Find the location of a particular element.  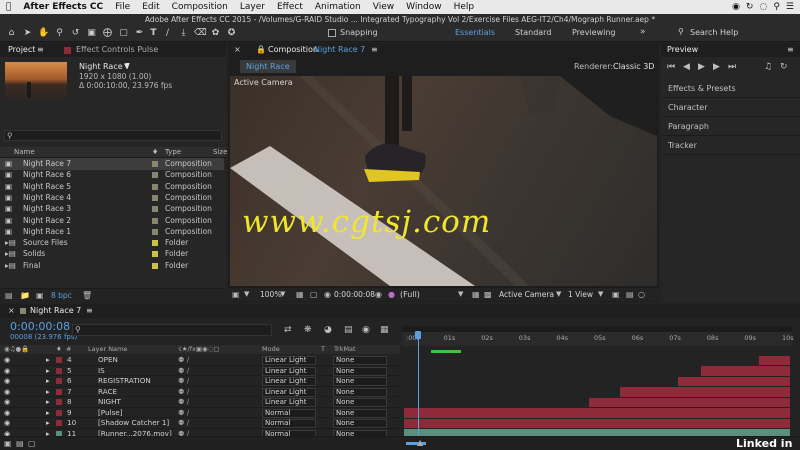

play-icon: ▶ is located at coordinates (701, 67).